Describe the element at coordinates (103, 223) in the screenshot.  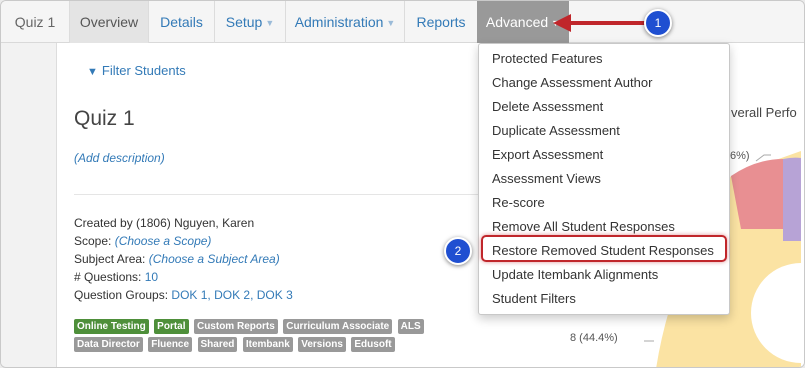
I see `created-by-label: Created by` at that location.